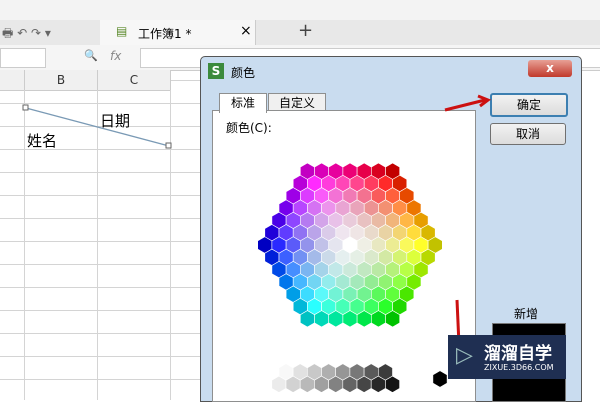 The image size is (600, 402). What do you see at coordinates (519, 367) in the screenshot?
I see `watermark-url: ZIXUE.3D66.COM` at bounding box center [519, 367].